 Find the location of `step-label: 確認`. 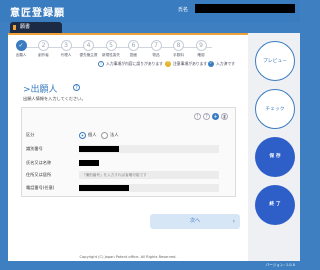

step-label: 確認 is located at coordinates (201, 55).